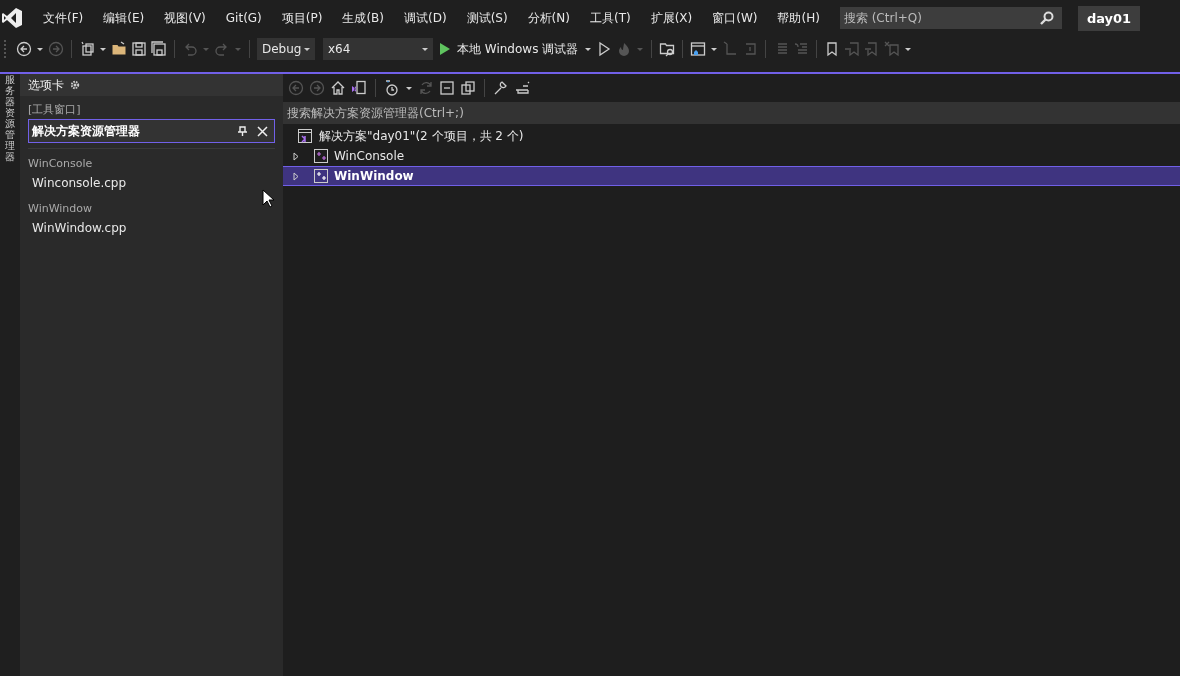 This screenshot has height=676, width=1180. I want to click on menu-item: 调试(D), so click(425, 18).